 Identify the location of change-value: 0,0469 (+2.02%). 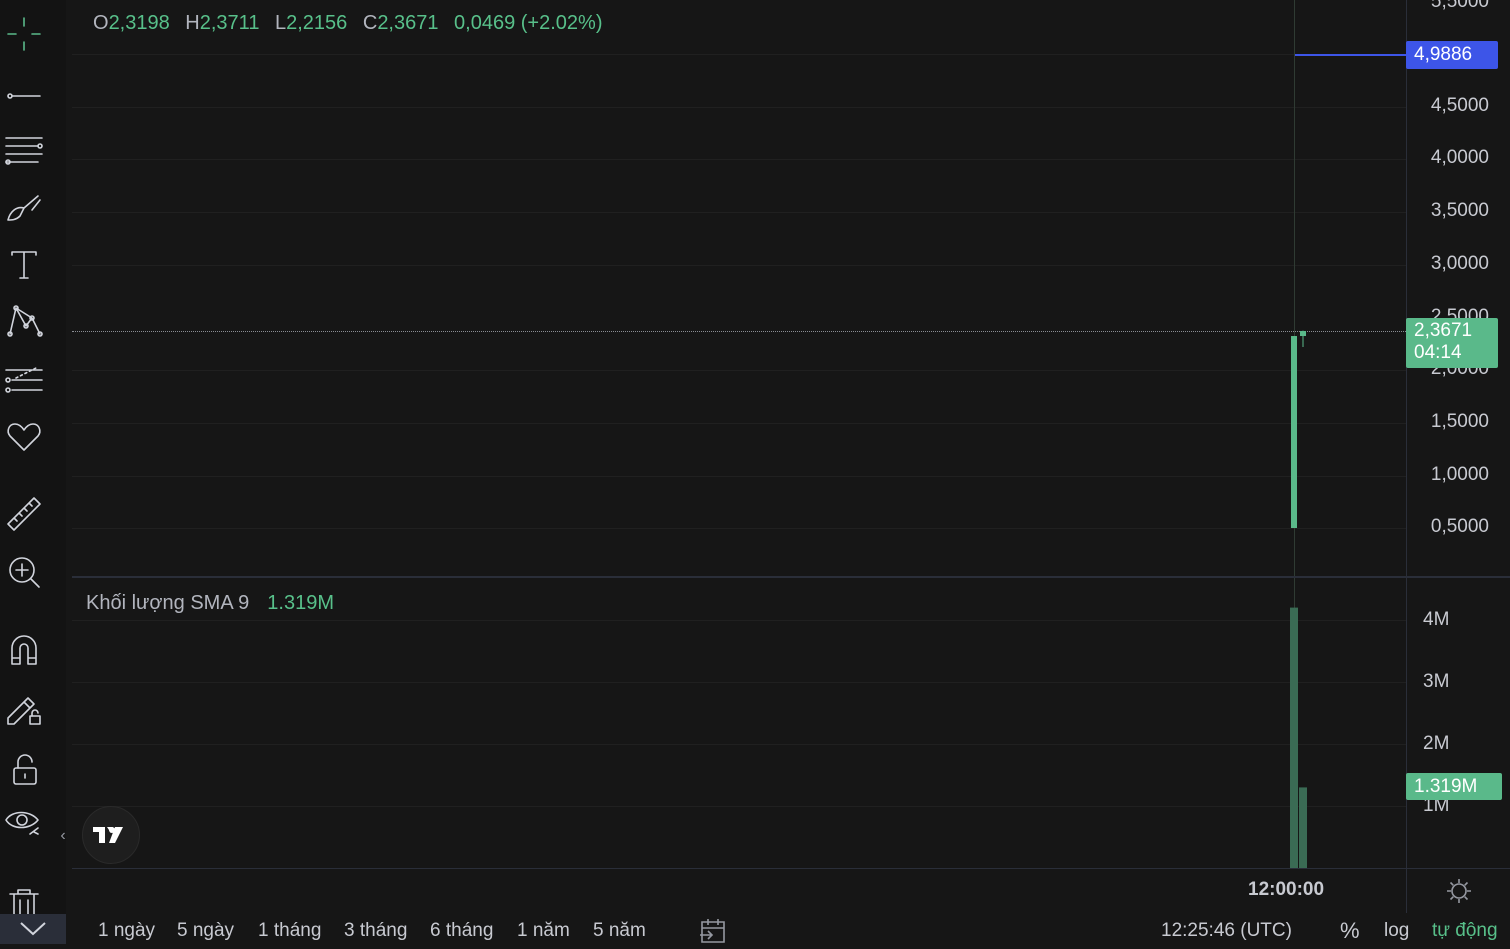
(528, 23).